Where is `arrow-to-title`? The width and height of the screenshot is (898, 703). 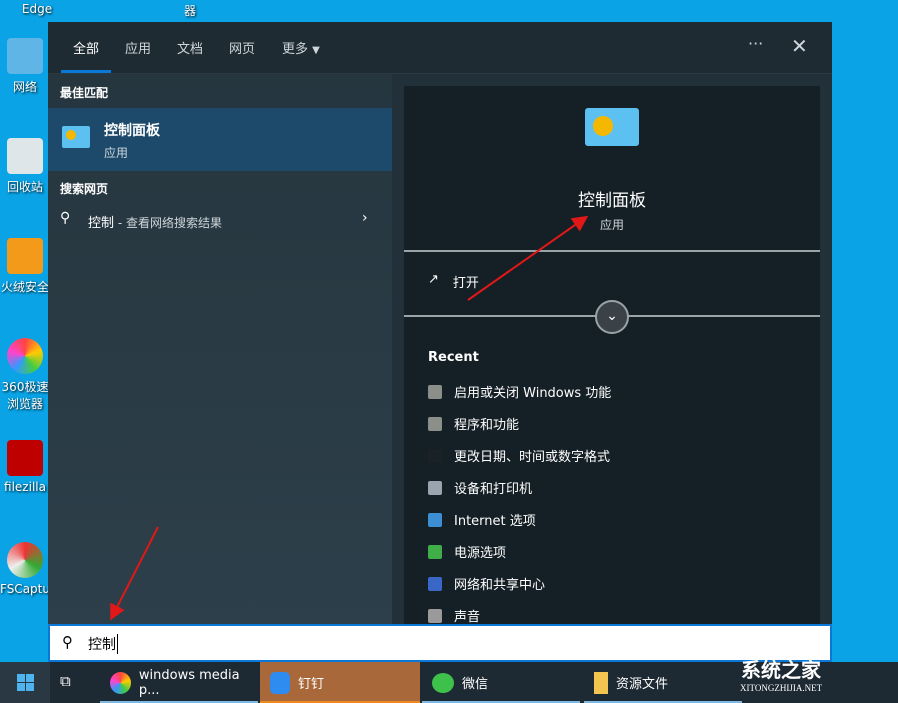 arrow-to-title is located at coordinates (528, 258).